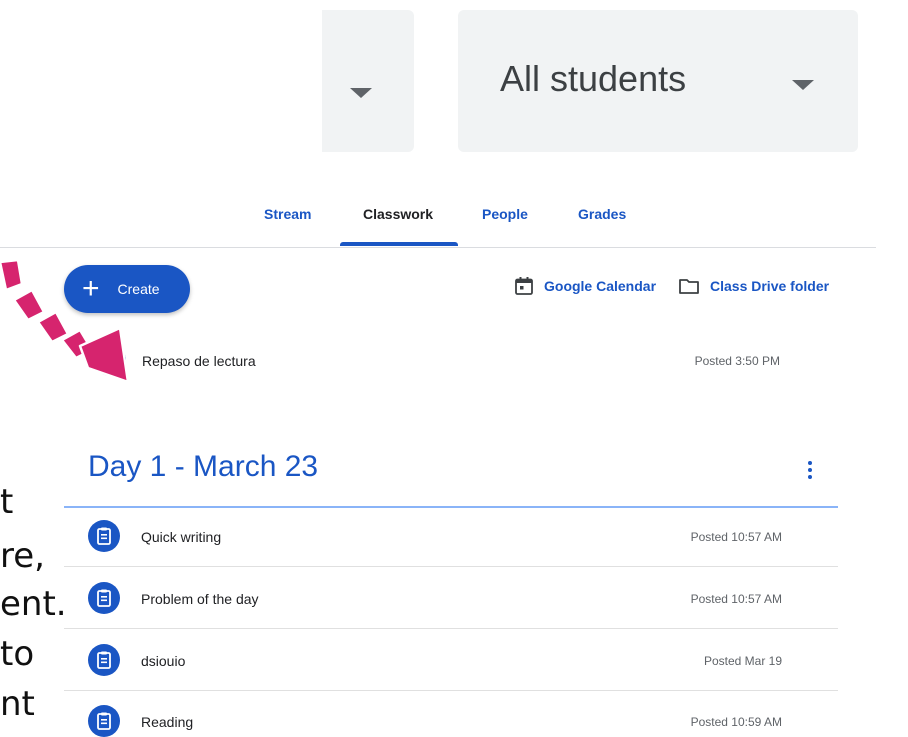  I want to click on class-drive-folder-label: Class Drive folder, so click(770, 286).